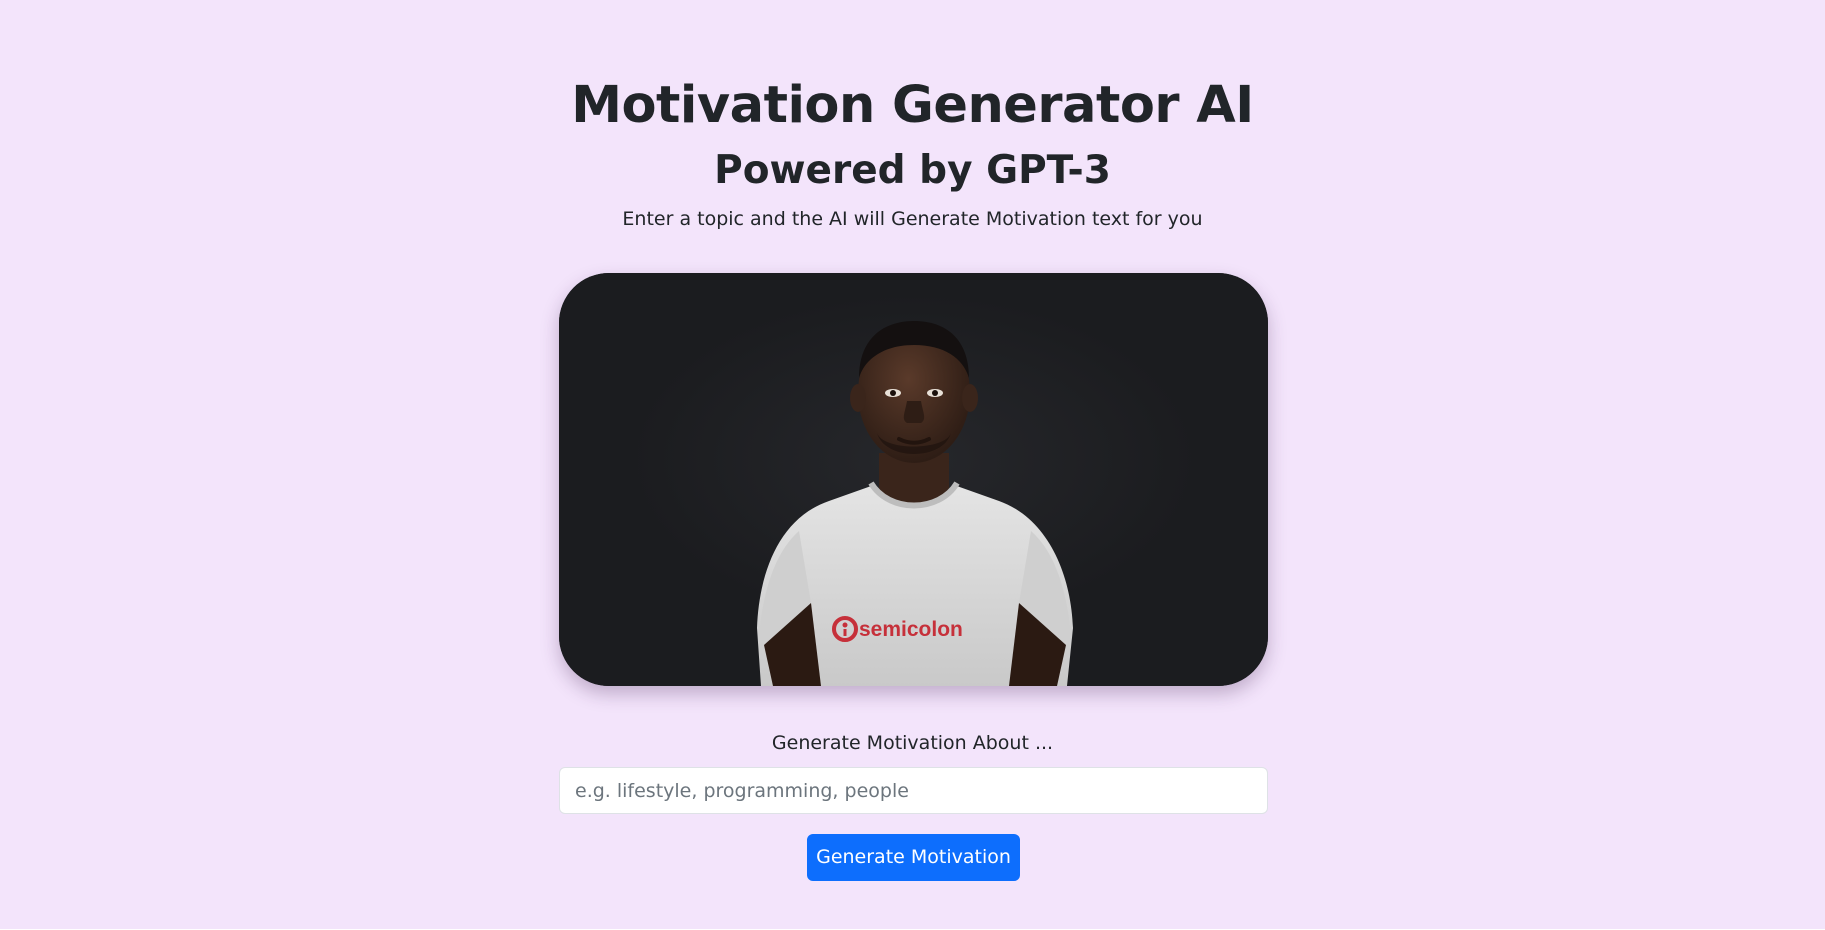 This screenshot has width=1825, height=930. Describe the element at coordinates (913, 857) in the screenshot. I see `generate-motivation-button: Generate Motivation` at that location.